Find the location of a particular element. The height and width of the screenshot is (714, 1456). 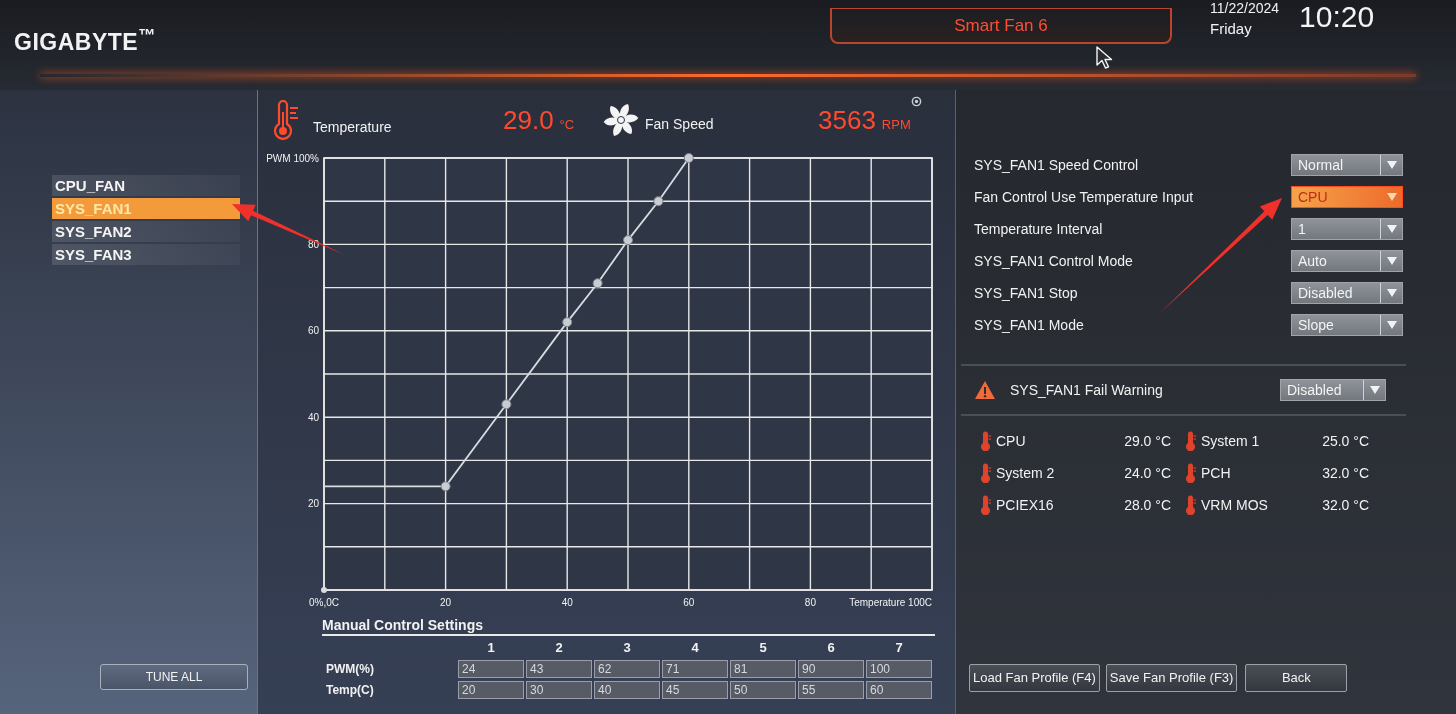

fan-list-item: CPU_FAN is located at coordinates (146, 185).